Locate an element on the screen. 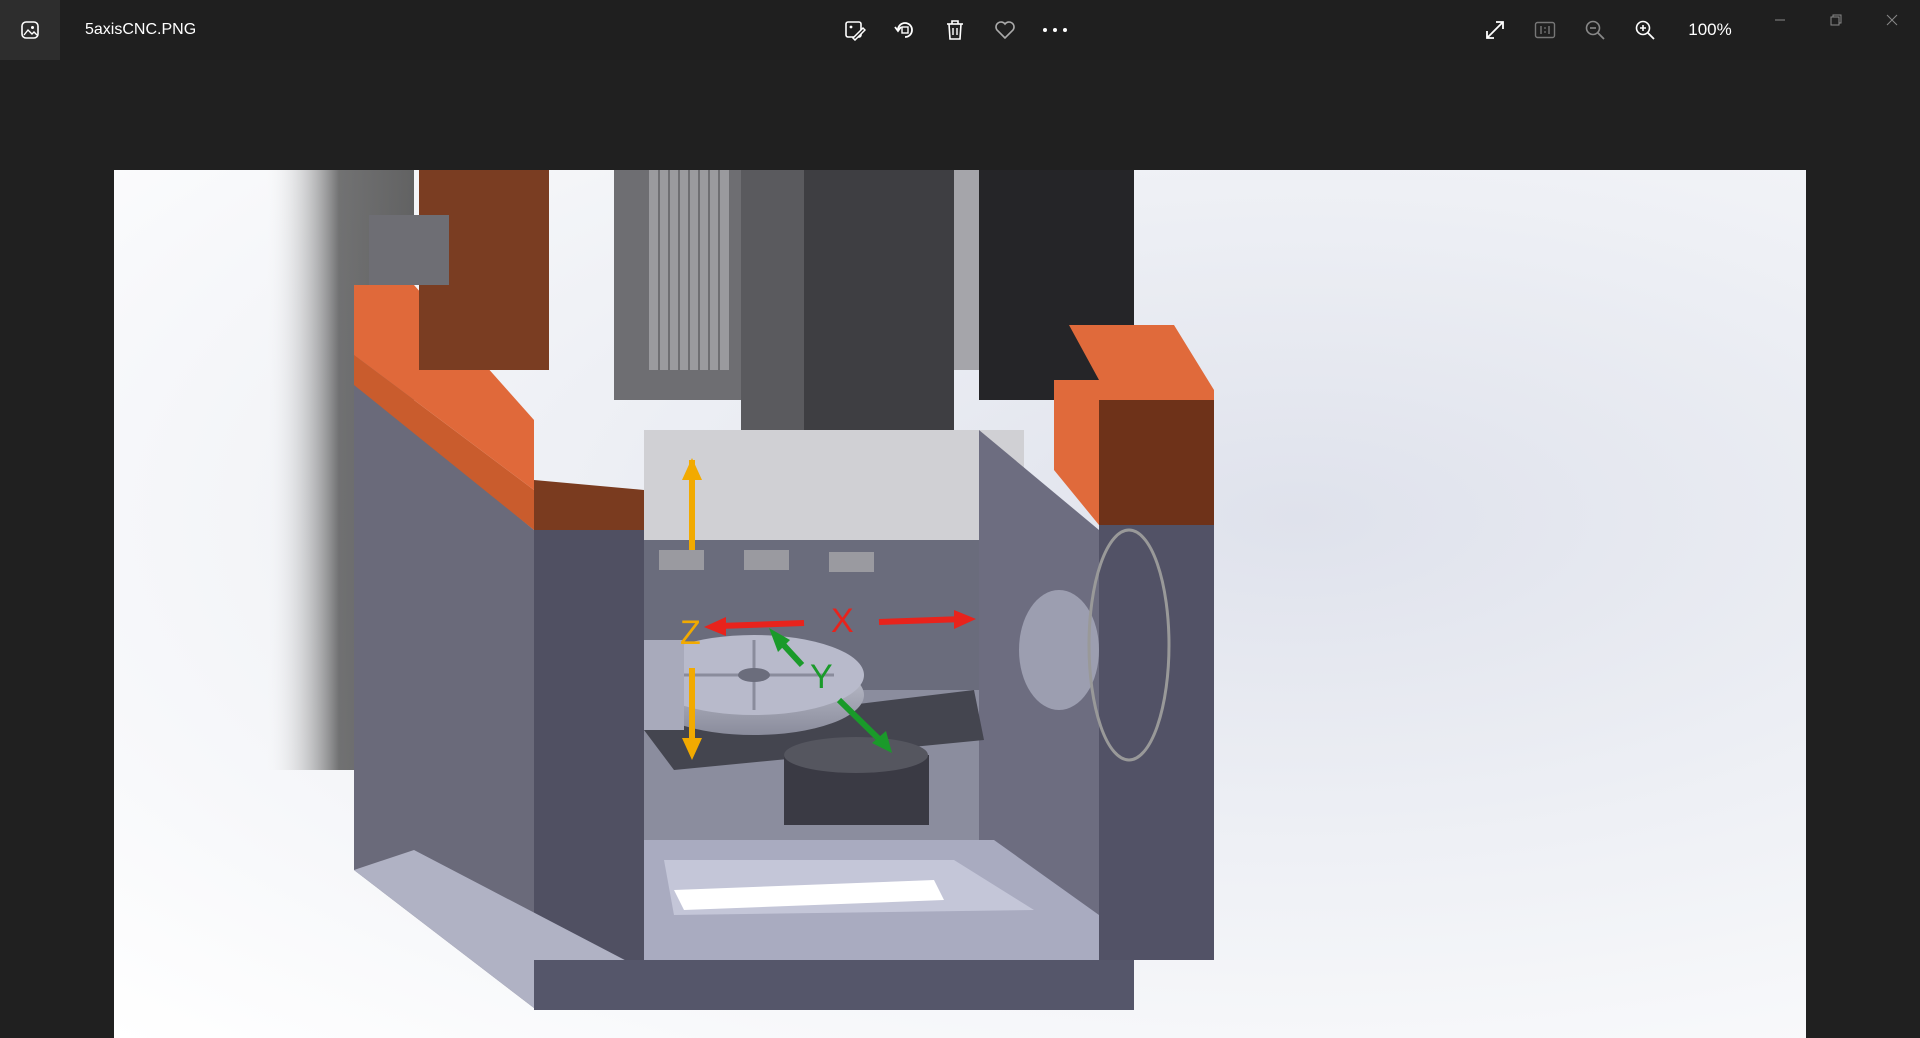  restore-icon is located at coordinates (1836, 20).